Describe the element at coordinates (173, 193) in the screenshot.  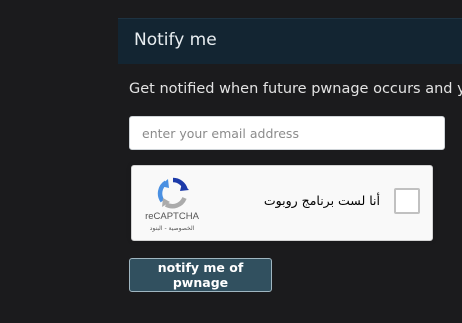
I see `recaptcha-logo-icon` at that location.